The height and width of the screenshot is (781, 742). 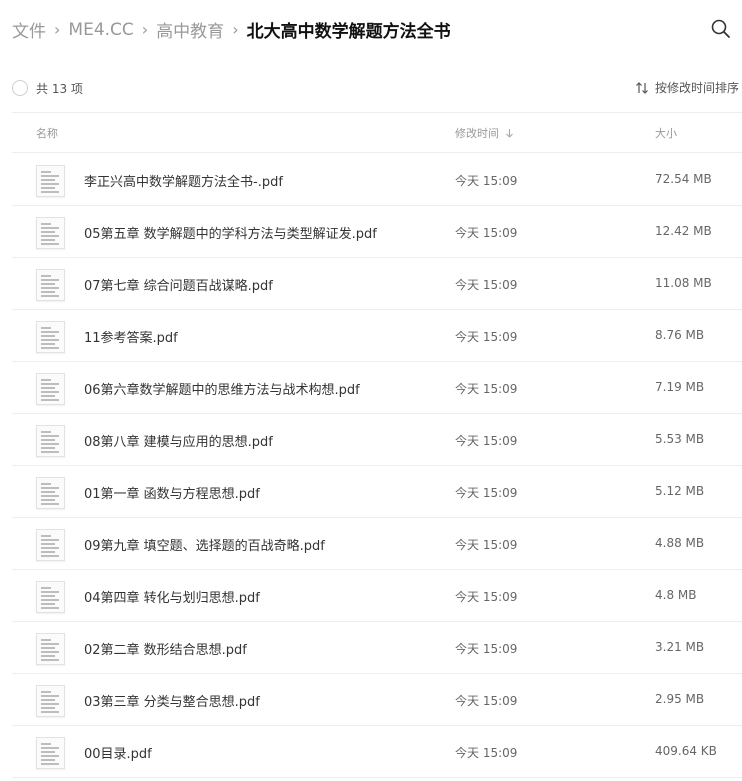 I want to click on file-row: 09第九章 填空题、选择题的百战奇略.pdf 今天 15:09 4.88 MB, so click(x=377, y=544).